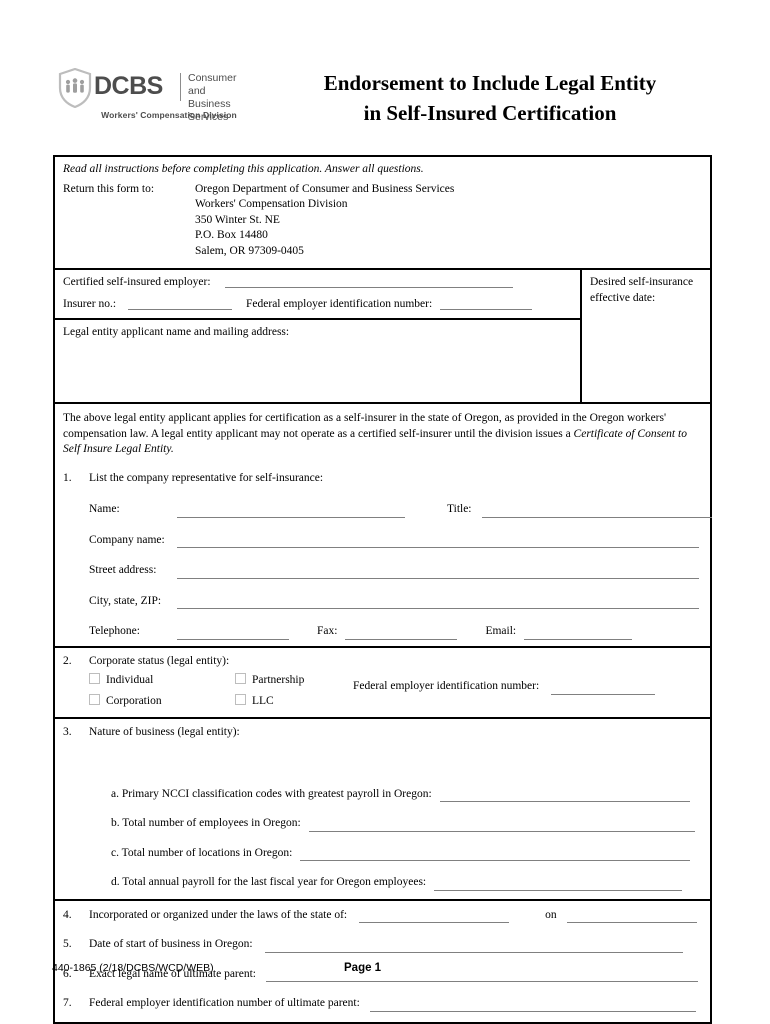 The image size is (770, 1024). I want to click on page-number: Page 1, so click(363, 968).